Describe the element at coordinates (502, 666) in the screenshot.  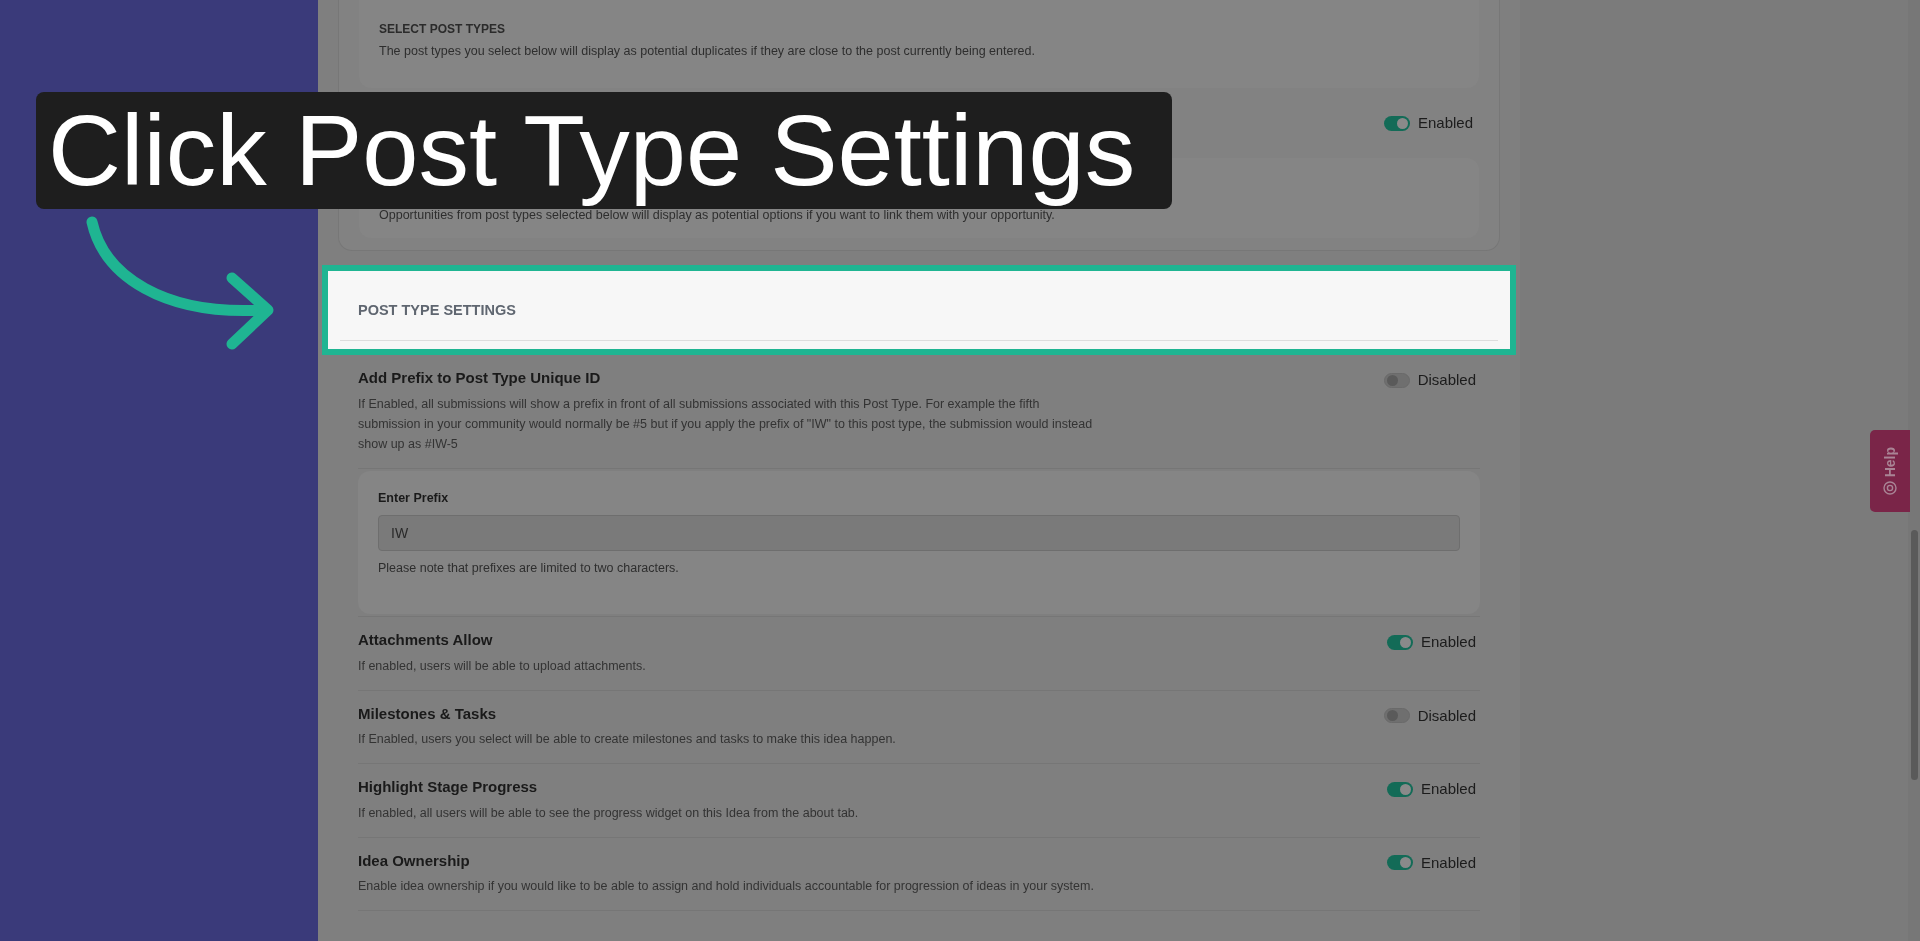
I see `setting-description: If enabled, users will be able to upload attachments.` at that location.